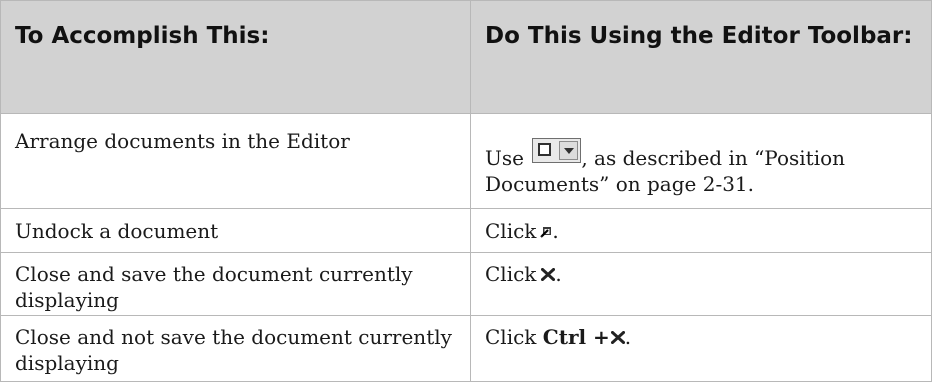  Describe the element at coordinates (546, 232) in the screenshot. I see `undock-icon` at that location.